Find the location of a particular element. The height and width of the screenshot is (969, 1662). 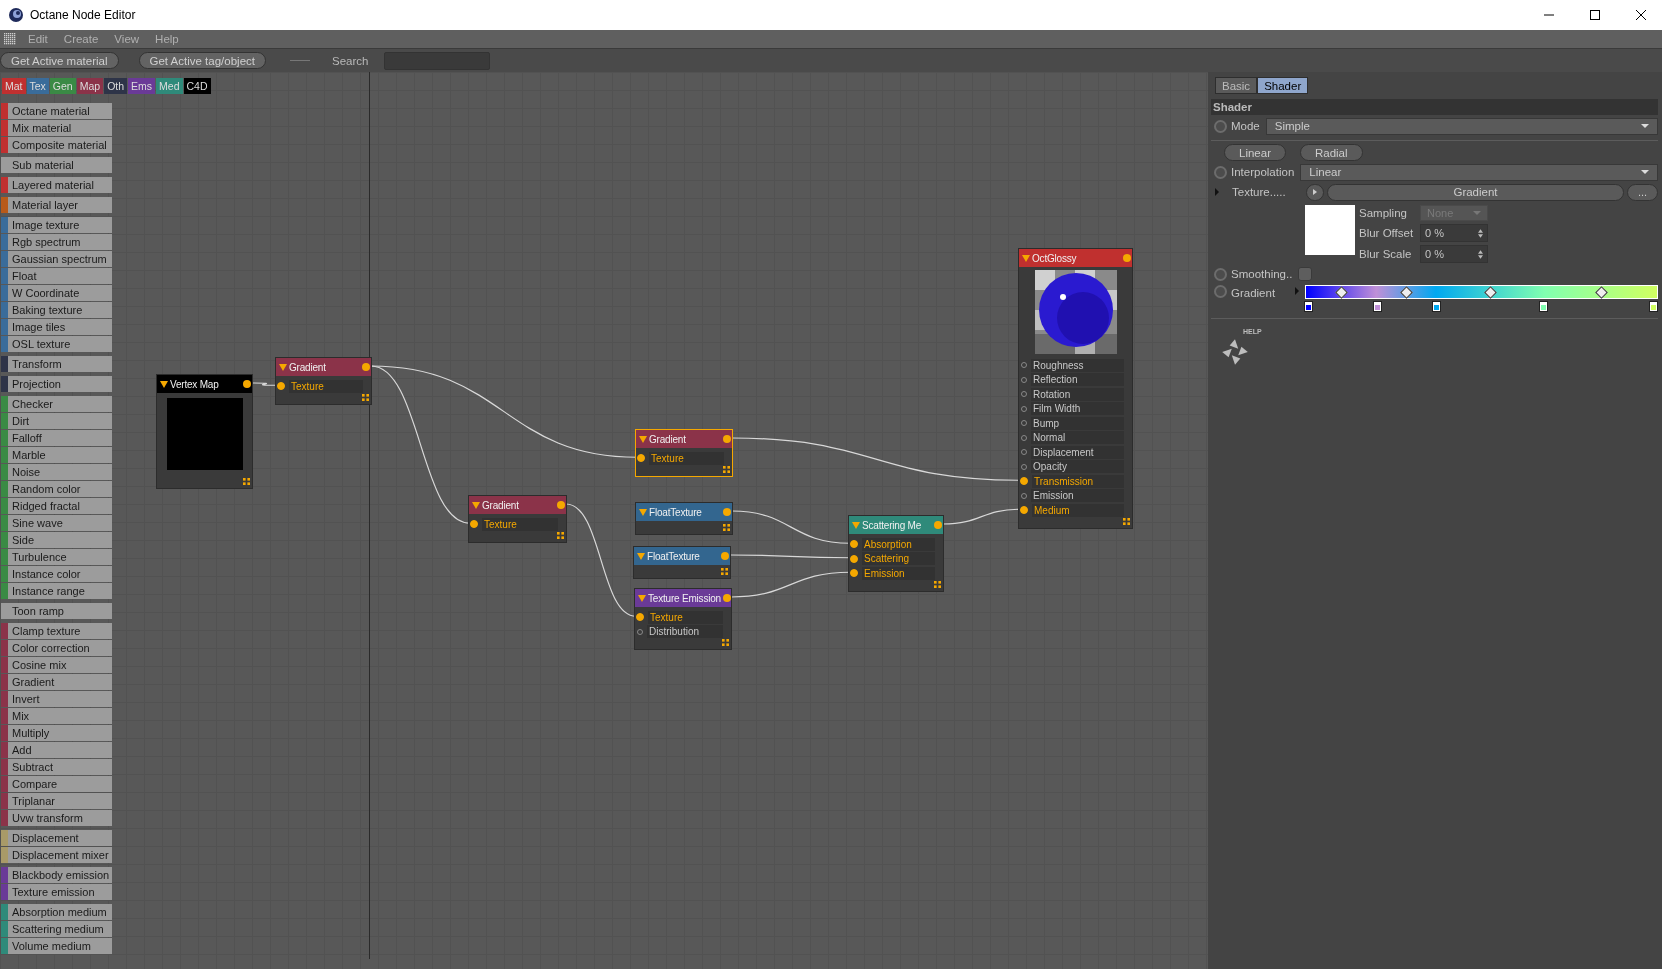

sidebar-item: OSL texture is located at coordinates (56, 344).